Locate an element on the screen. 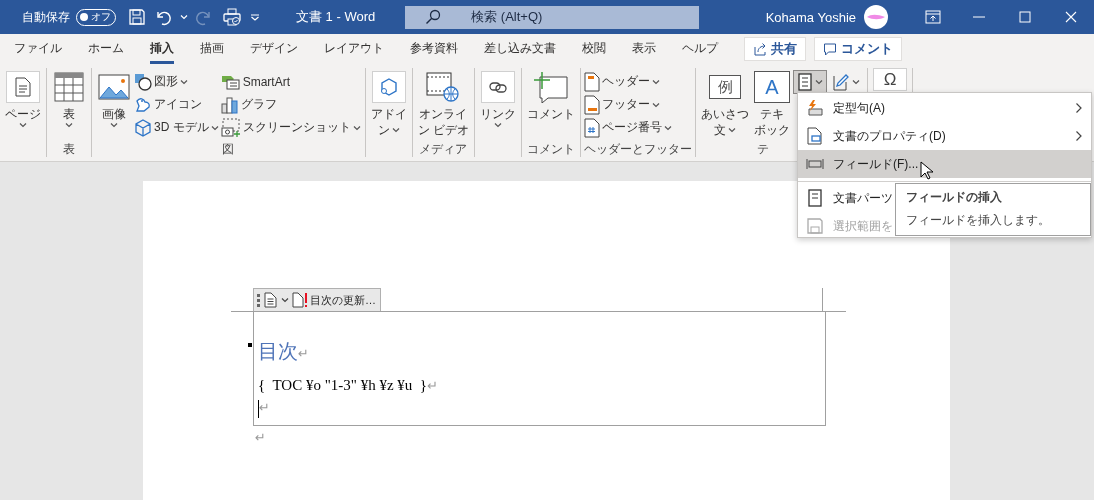  sample-text-box: 例 is located at coordinates (725, 87).